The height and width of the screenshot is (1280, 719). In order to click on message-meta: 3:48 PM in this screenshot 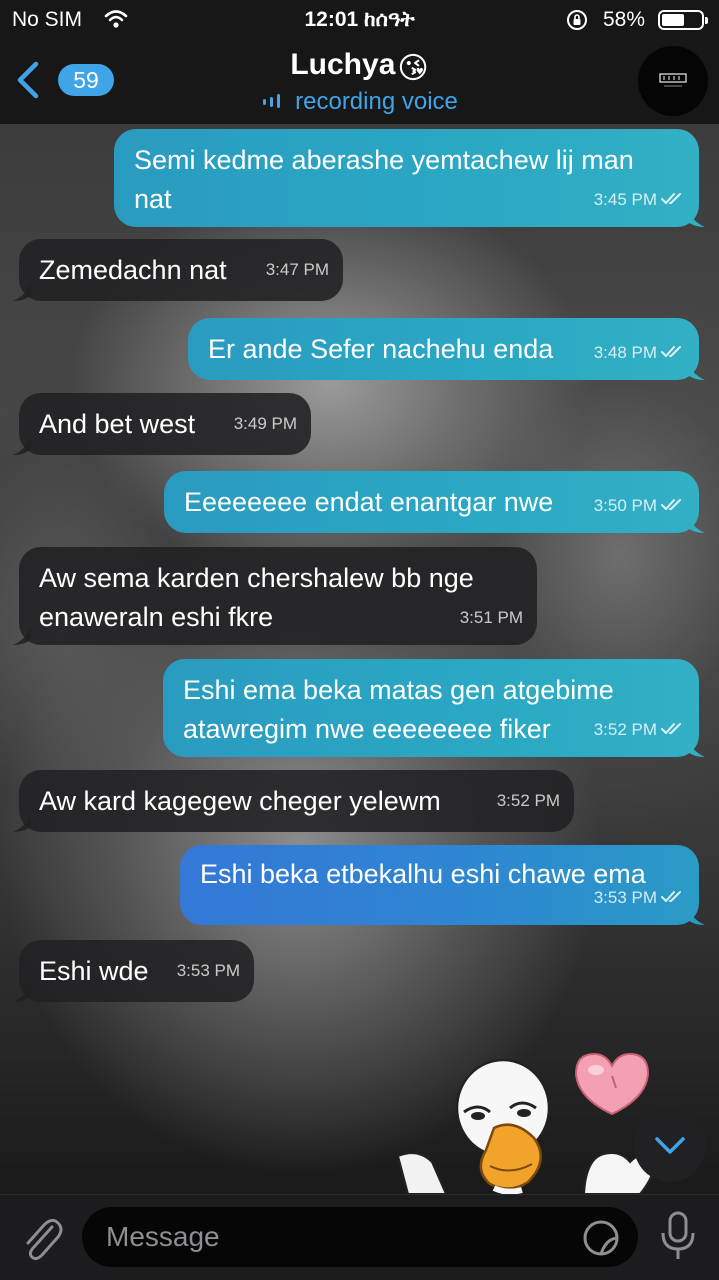, I will do `click(639, 352)`.